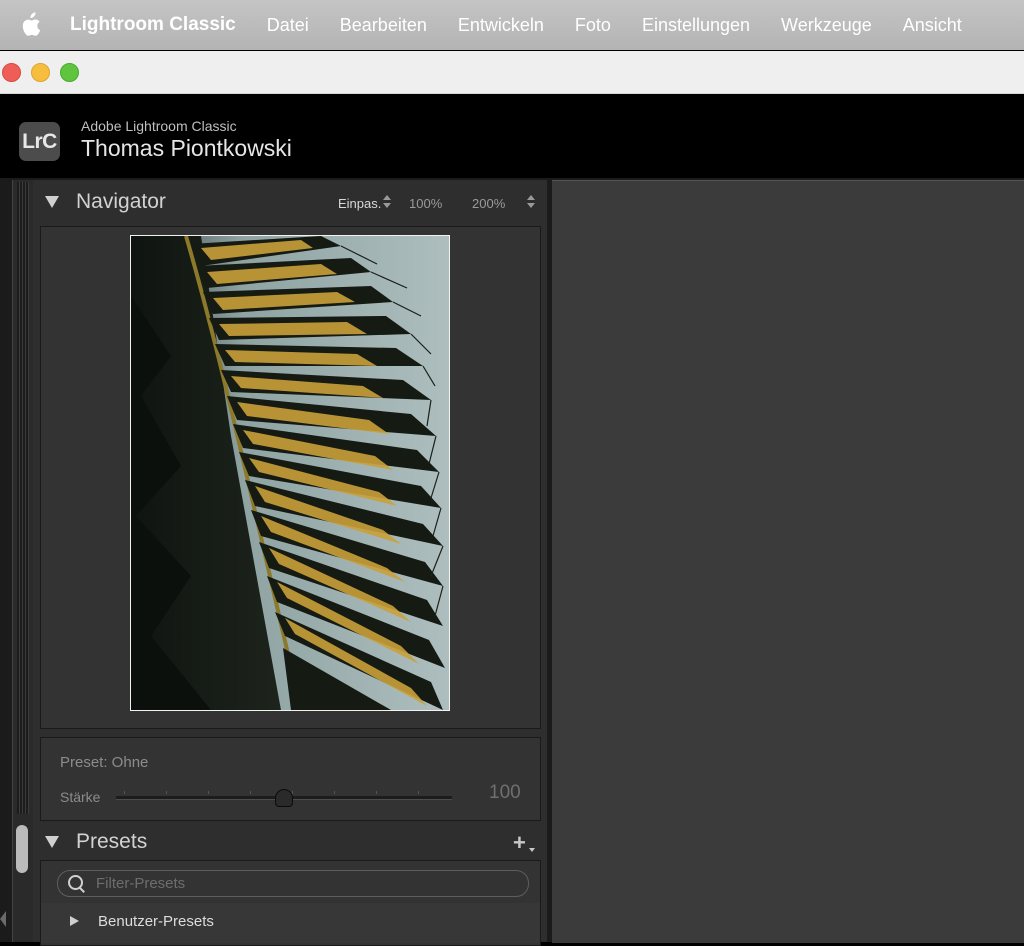 Image resolution: width=1024 pixels, height=946 pixels. I want to click on zoom-more-stepper-icon, so click(531, 202).